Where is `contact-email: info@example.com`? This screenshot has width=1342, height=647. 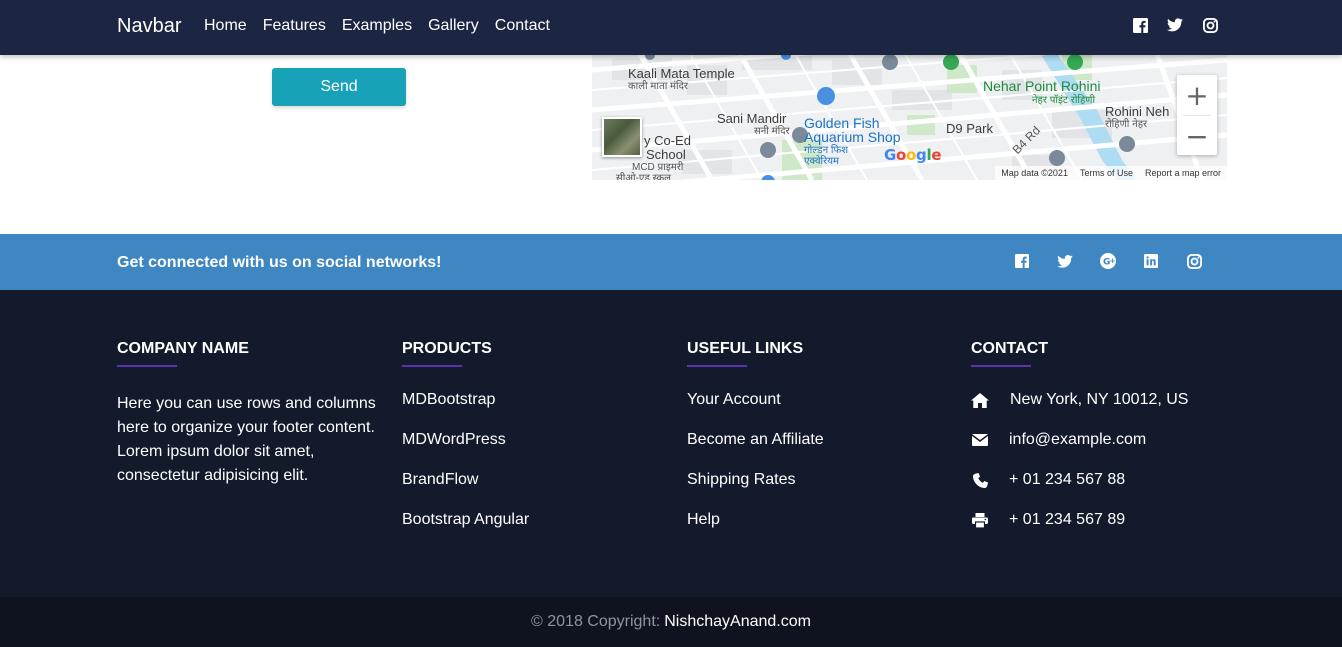
contact-email: info@example.com is located at coordinates (1077, 440).